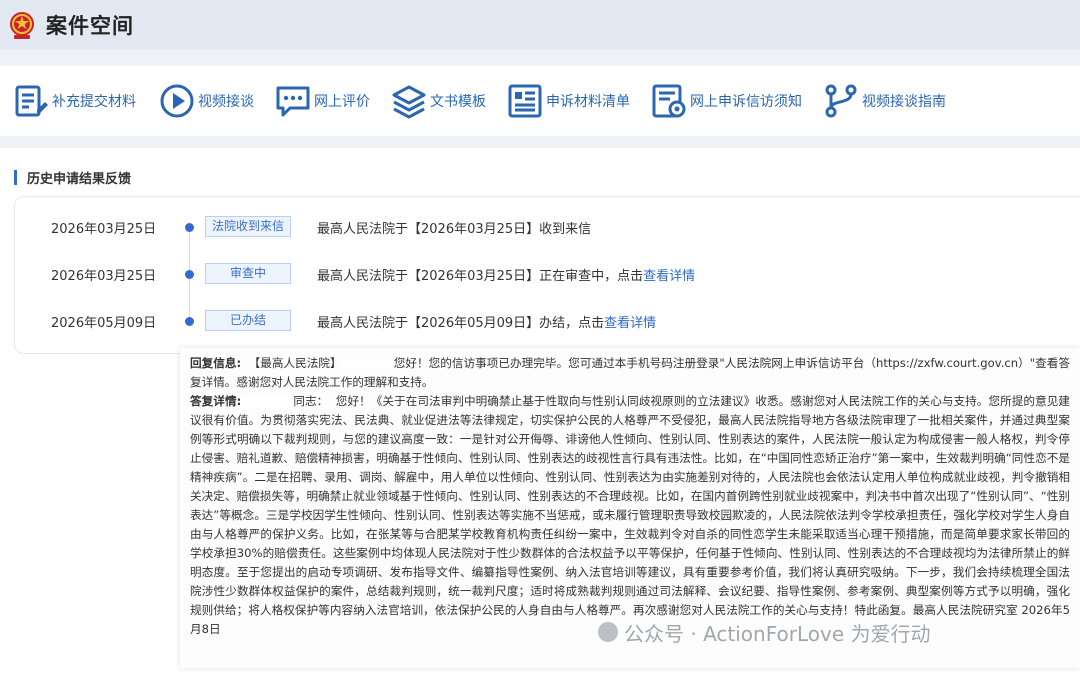 Image resolution: width=1080 pixels, height=680 pixels. I want to click on chat-bubble-icon, so click(293, 101).